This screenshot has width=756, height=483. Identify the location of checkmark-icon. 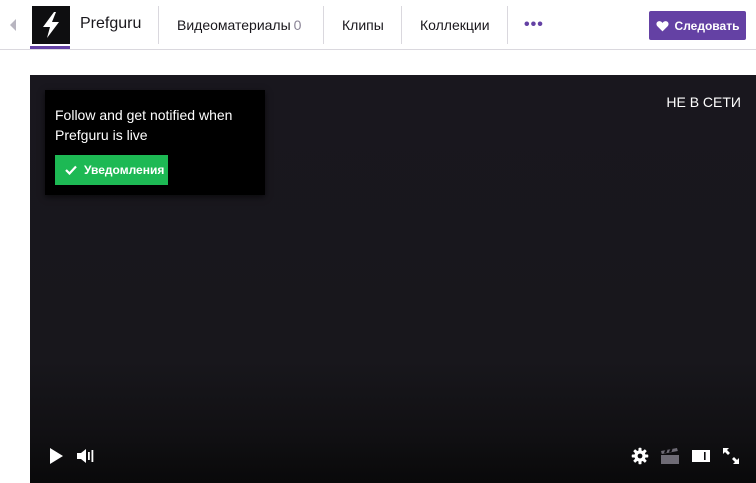
(71, 170).